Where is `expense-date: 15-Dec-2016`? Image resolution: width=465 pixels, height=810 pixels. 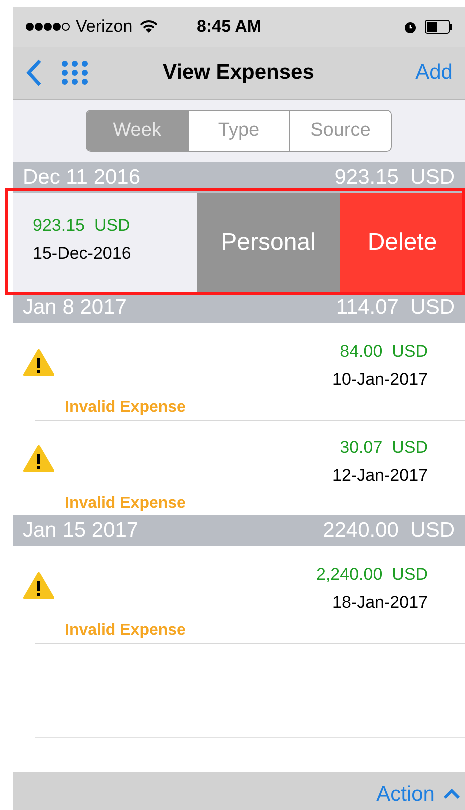
expense-date: 15-Dec-2016 is located at coordinates (82, 253).